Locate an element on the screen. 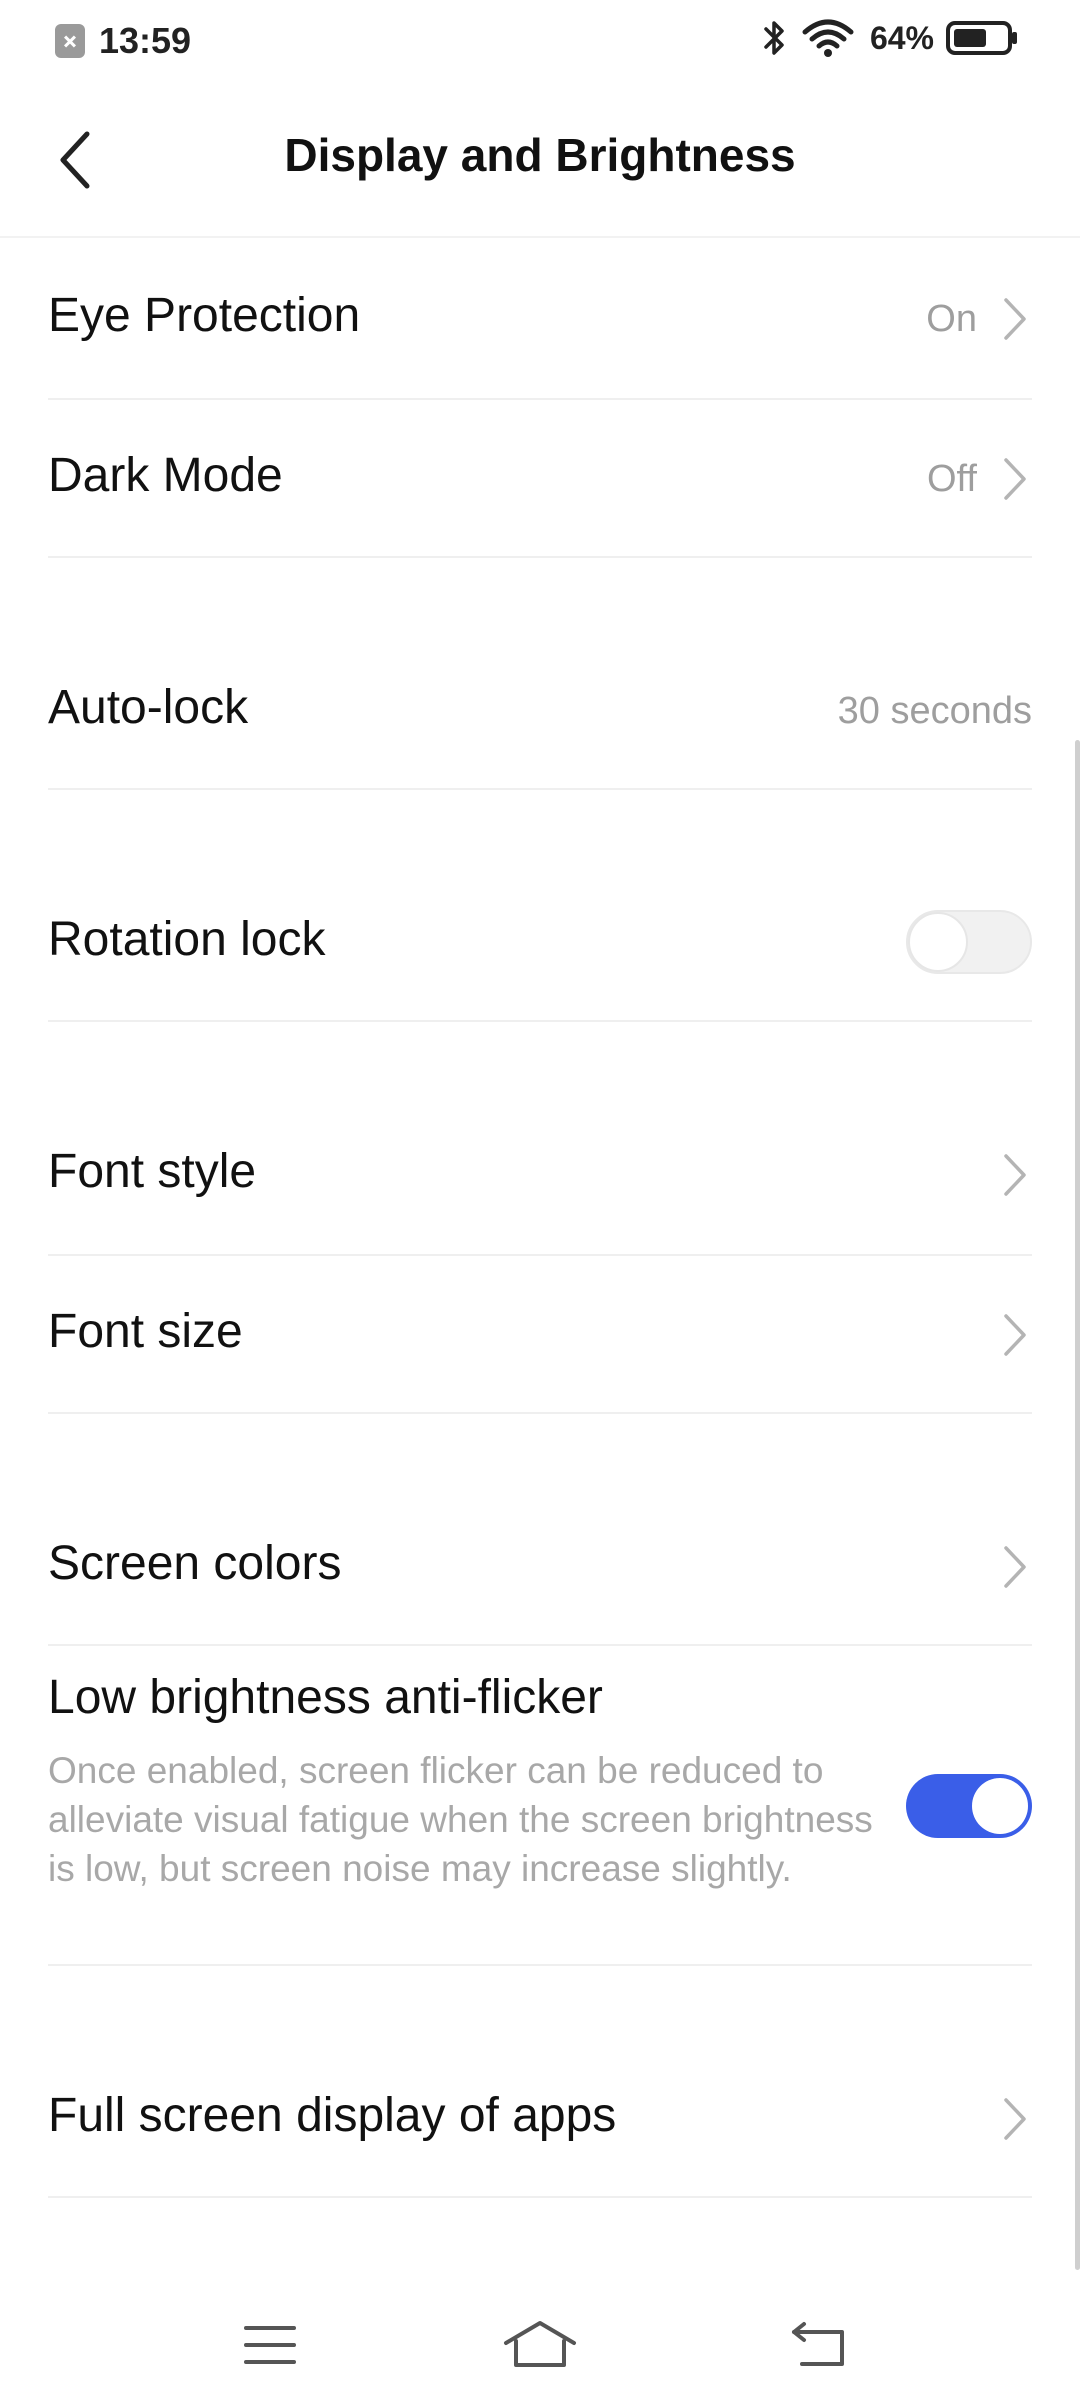  screen-colors-label: Screen colors is located at coordinates (195, 1563).